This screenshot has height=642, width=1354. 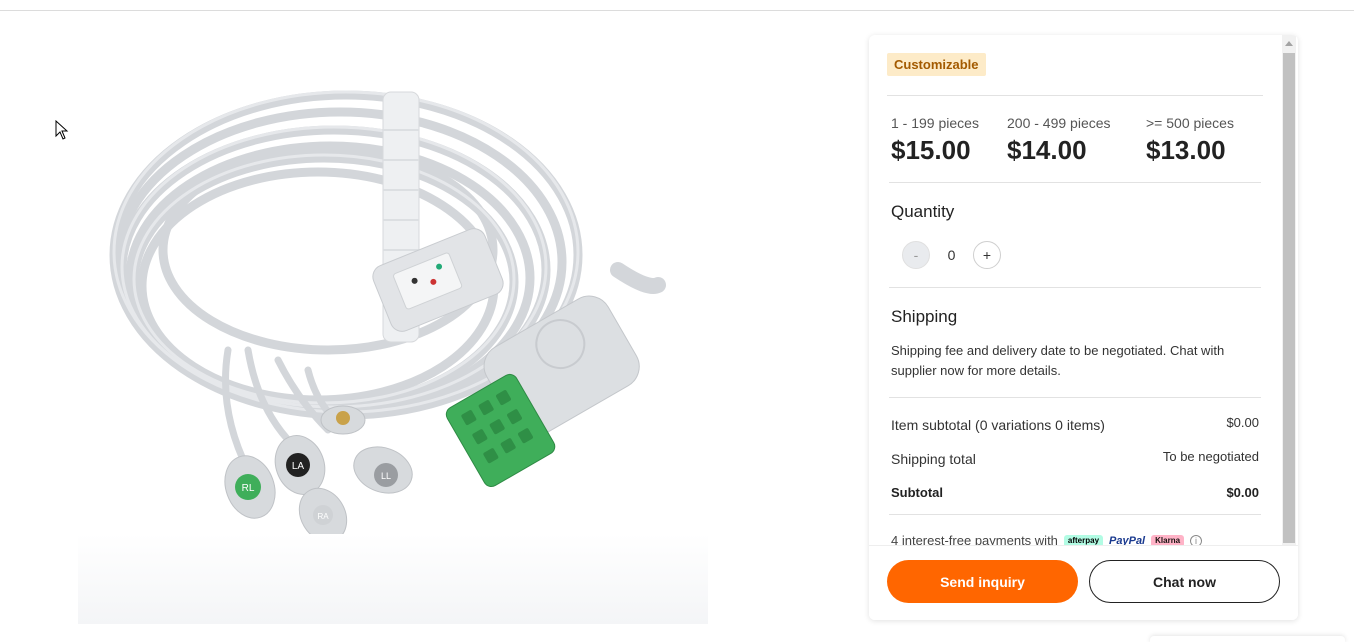 I want to click on price-tier-range: 1 - 199 pieces, so click(x=935, y=123).